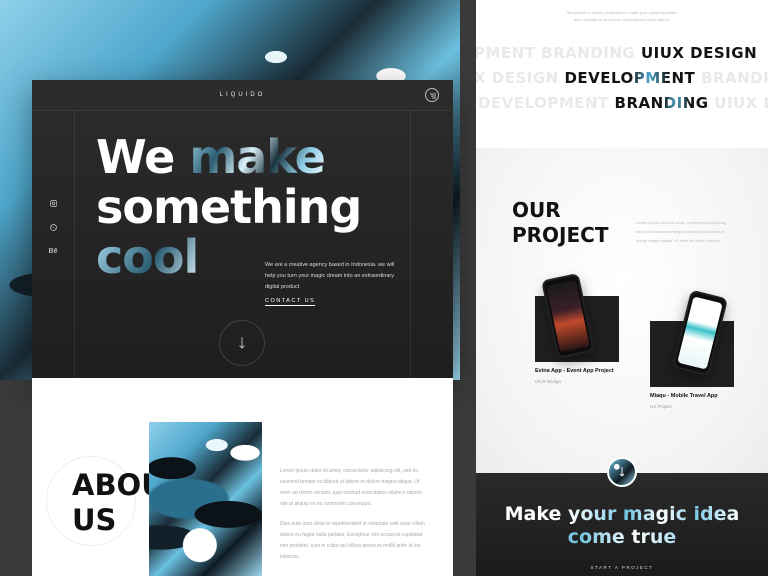 The image size is (768, 576). I want to click on site-logo: LIQUIDO, so click(242, 95).